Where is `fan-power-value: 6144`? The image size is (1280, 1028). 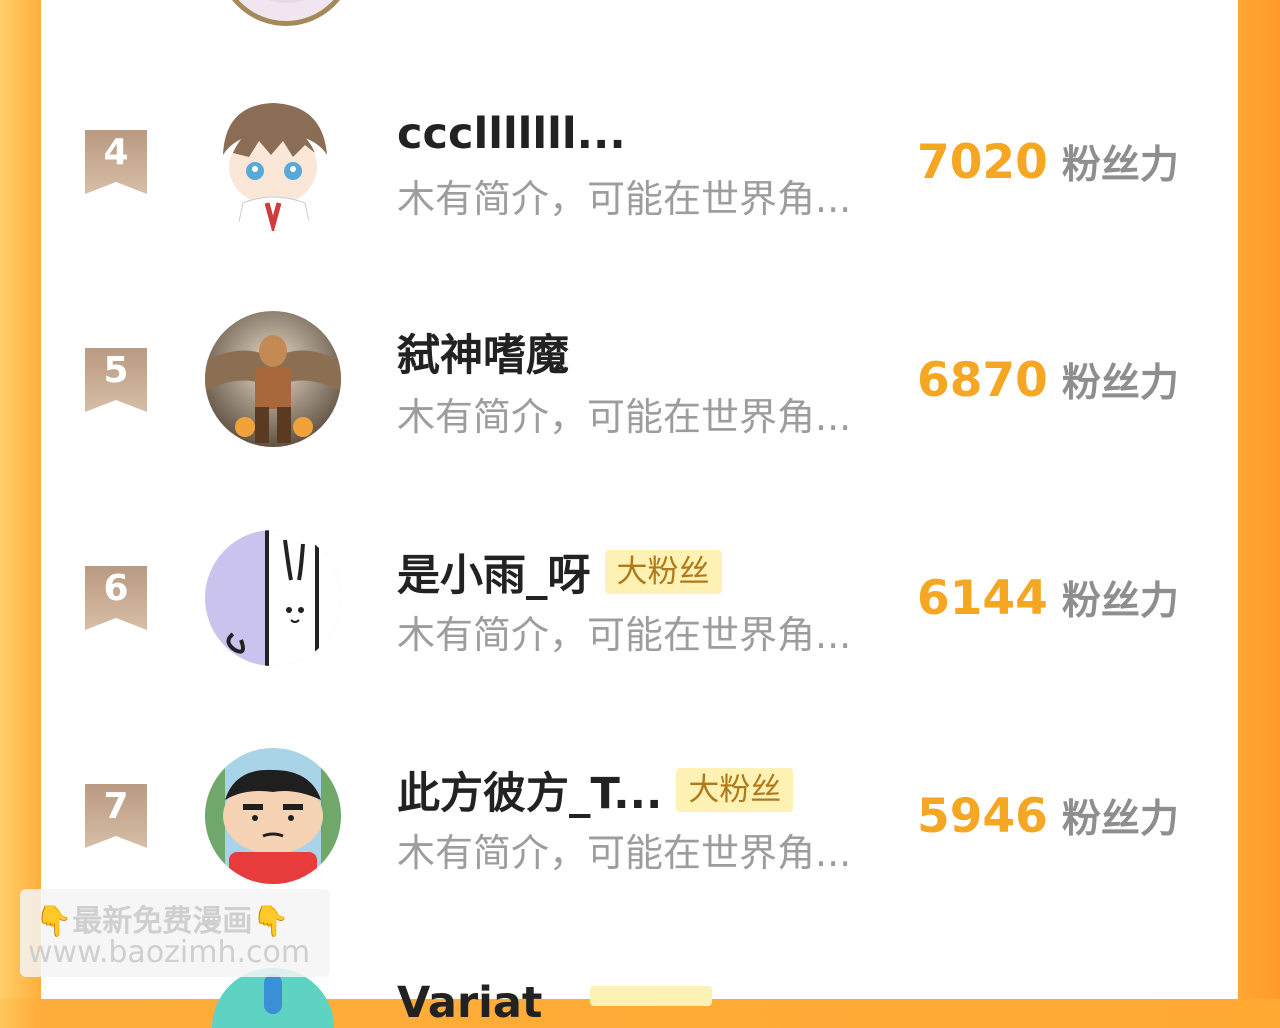
fan-power-value: 6144 is located at coordinates (982, 598).